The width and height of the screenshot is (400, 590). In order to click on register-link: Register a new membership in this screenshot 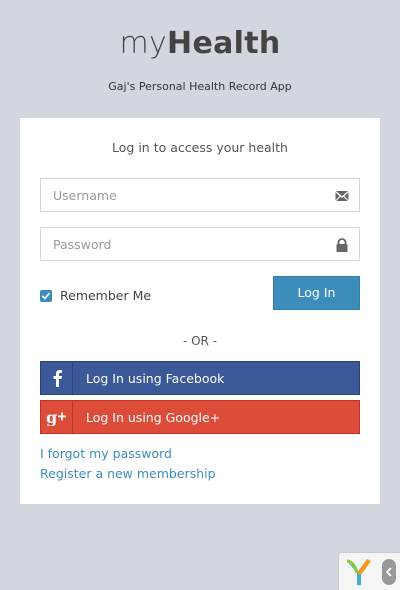, I will do `click(128, 473)`.